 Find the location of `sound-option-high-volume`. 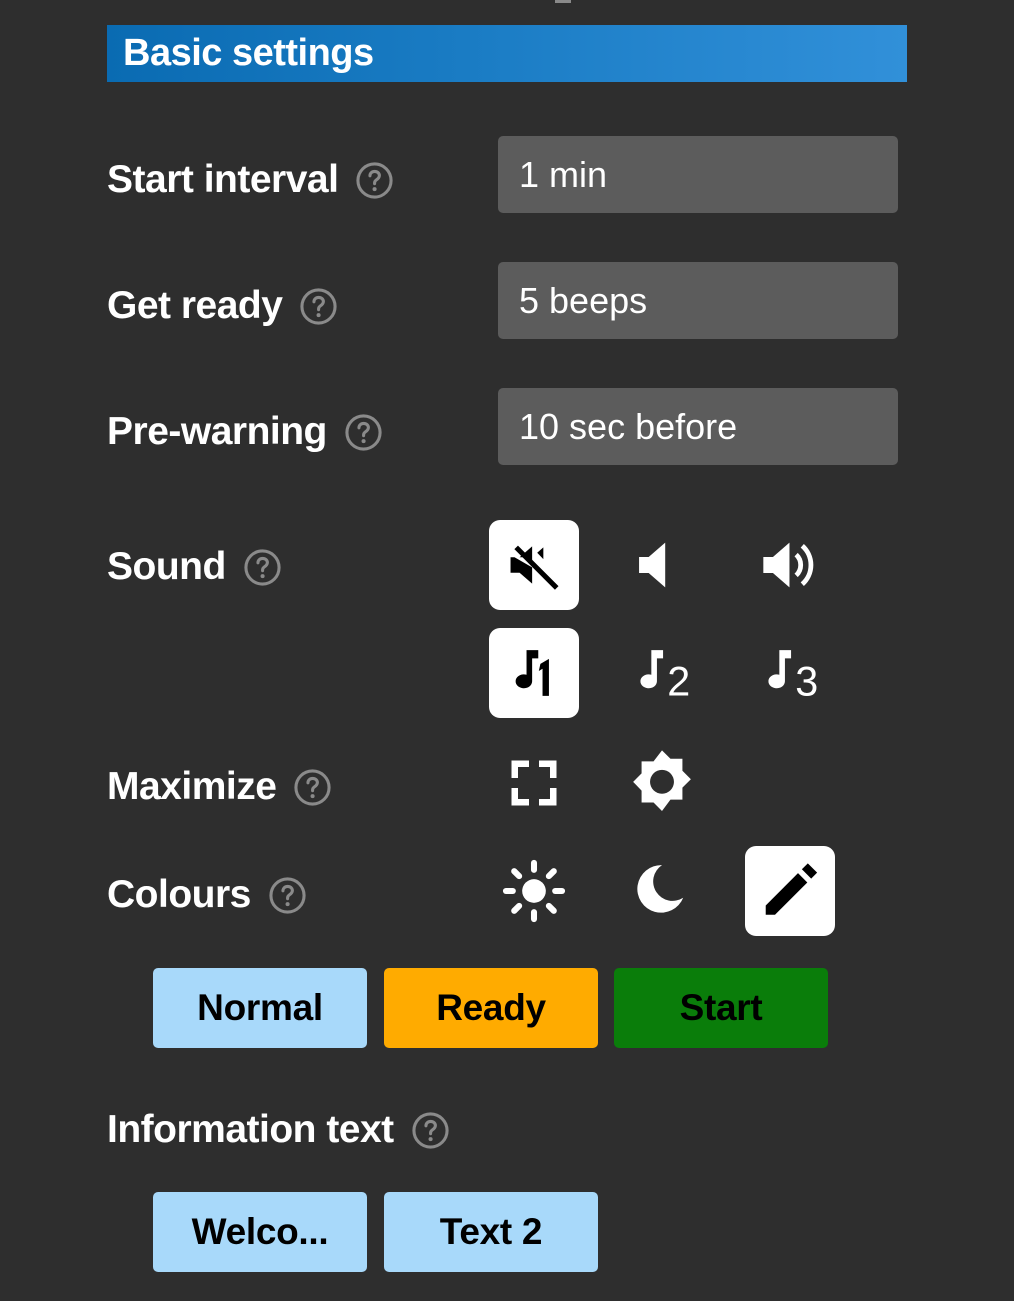

sound-option-high-volume is located at coordinates (790, 565).